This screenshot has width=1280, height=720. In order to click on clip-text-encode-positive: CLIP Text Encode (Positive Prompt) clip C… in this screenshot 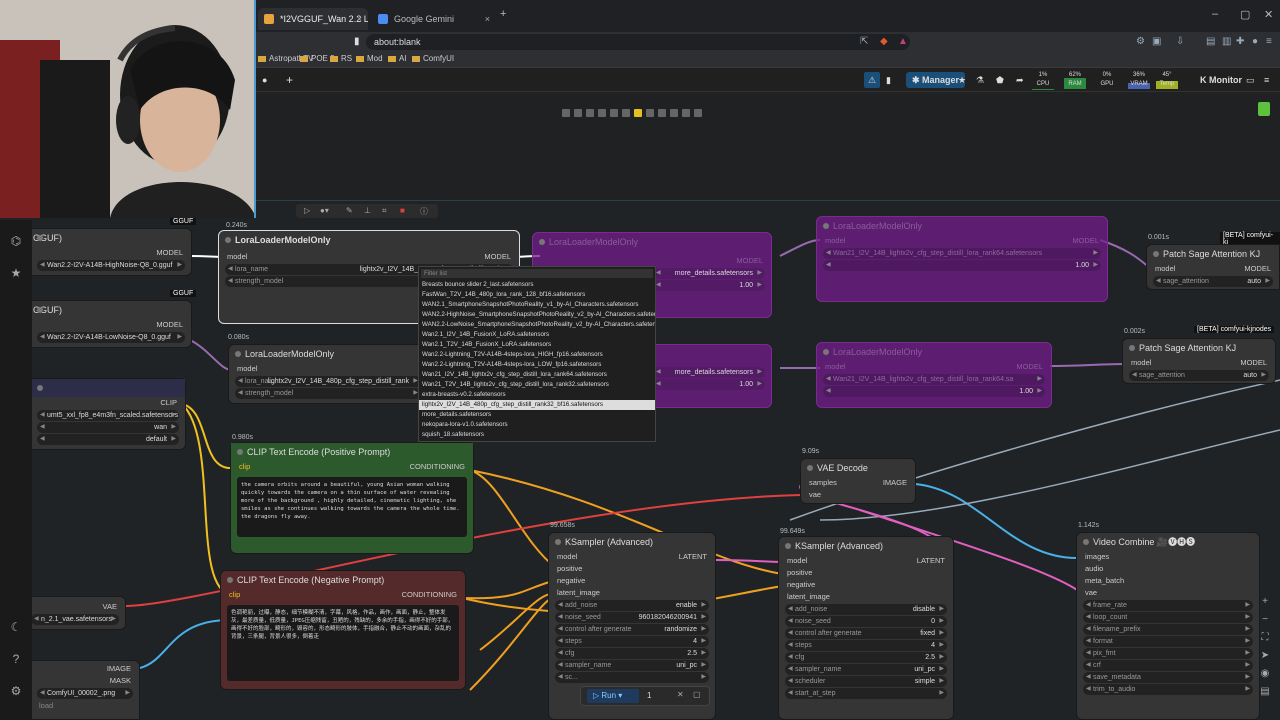, I will do `click(352, 498)`.